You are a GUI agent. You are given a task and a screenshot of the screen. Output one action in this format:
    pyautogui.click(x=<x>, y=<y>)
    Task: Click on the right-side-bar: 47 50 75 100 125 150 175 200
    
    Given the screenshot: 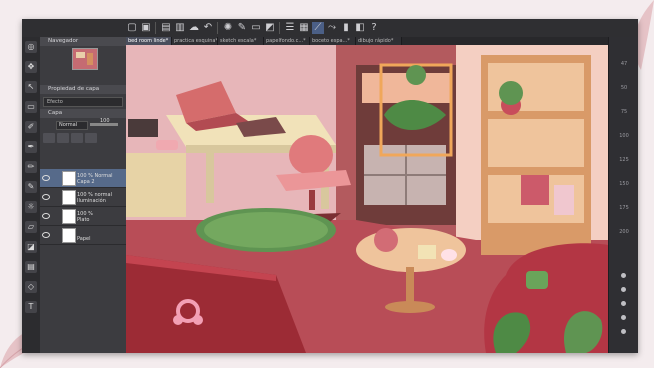 What is the action you would take?
    pyautogui.click(x=623, y=195)
    